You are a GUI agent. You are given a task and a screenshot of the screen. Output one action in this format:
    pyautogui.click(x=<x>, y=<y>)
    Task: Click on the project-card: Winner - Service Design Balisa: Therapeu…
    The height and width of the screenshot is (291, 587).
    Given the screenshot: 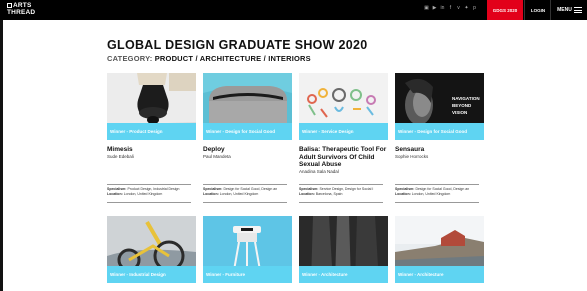 What is the action you would take?
    pyautogui.click(x=343, y=140)
    